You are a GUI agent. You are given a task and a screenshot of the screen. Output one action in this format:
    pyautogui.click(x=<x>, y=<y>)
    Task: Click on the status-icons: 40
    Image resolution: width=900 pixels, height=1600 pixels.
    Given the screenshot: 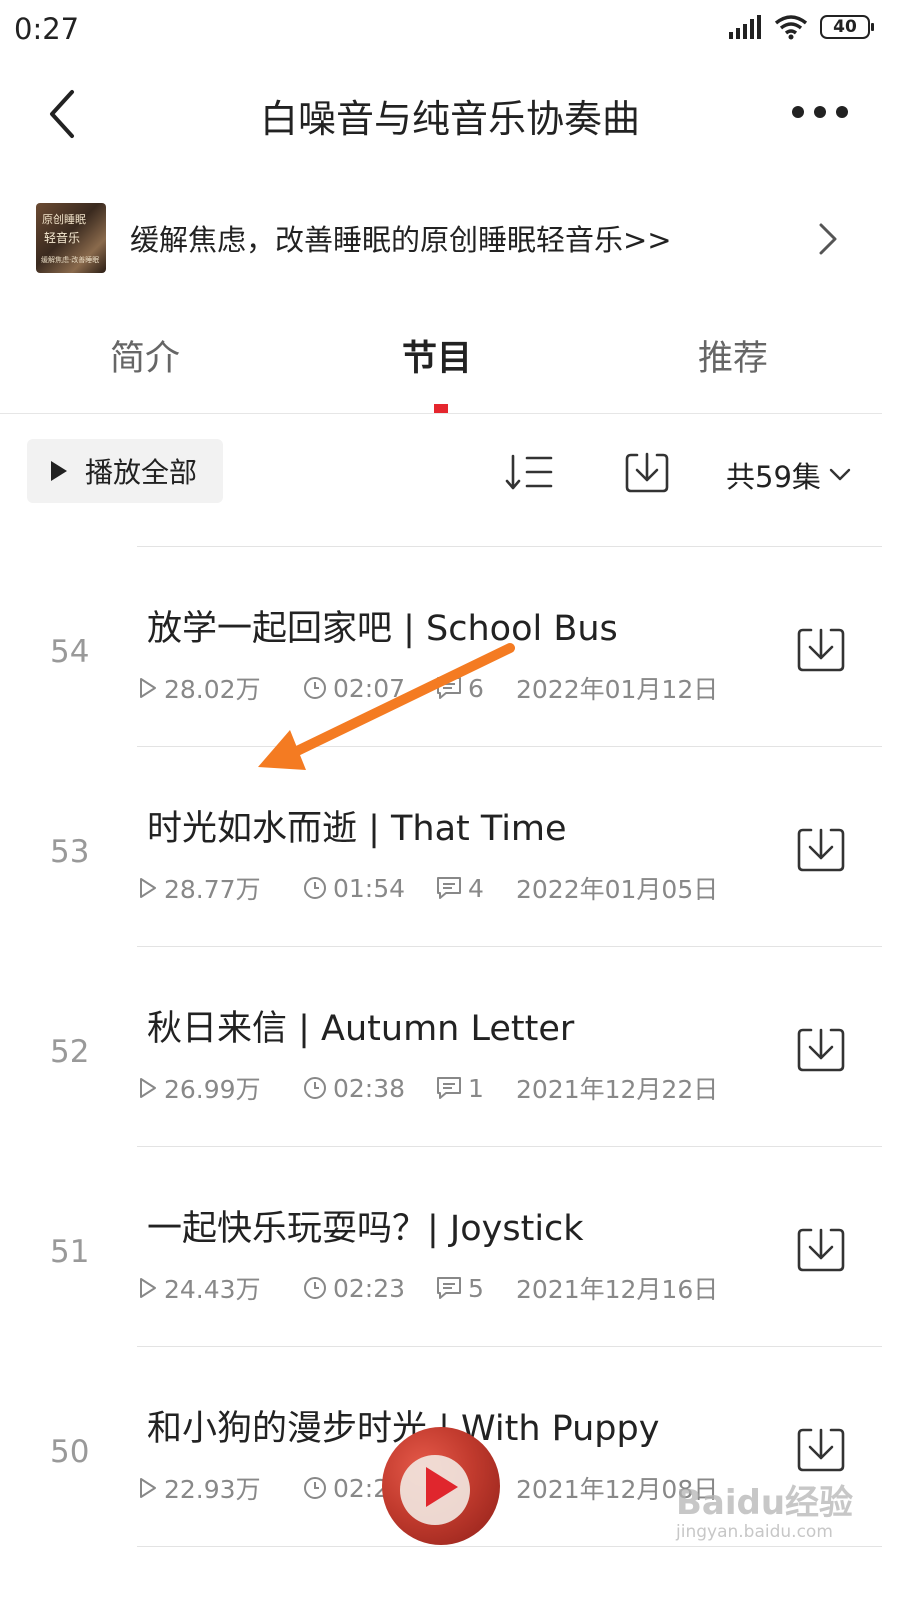 What is the action you would take?
    pyautogui.click(x=801, y=27)
    